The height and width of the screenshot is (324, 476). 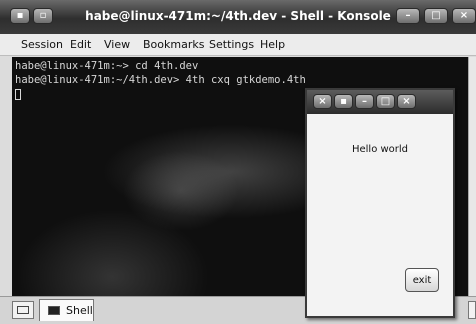 What do you see at coordinates (54, 310) in the screenshot?
I see `terminal-icon` at bounding box center [54, 310].